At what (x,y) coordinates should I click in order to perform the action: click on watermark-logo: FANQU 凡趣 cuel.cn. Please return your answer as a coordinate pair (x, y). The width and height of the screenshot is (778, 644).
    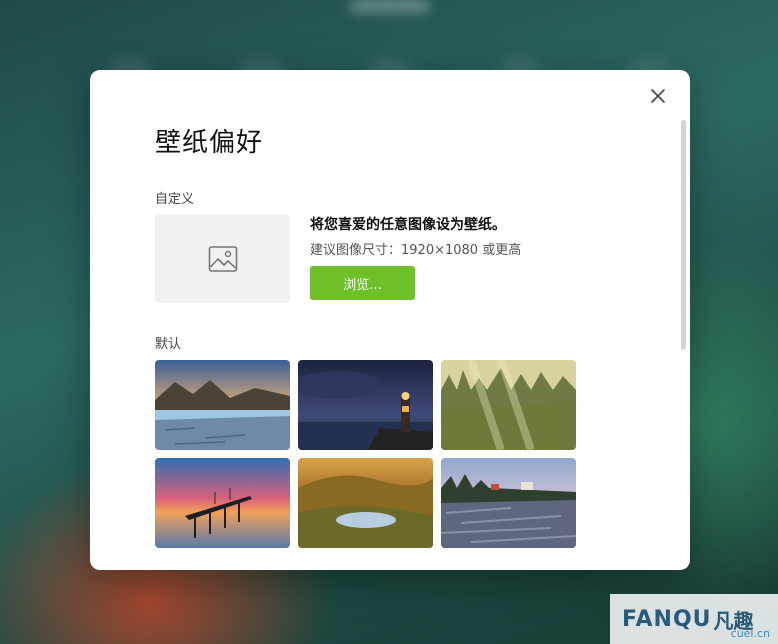
    Looking at the image, I should click on (694, 619).